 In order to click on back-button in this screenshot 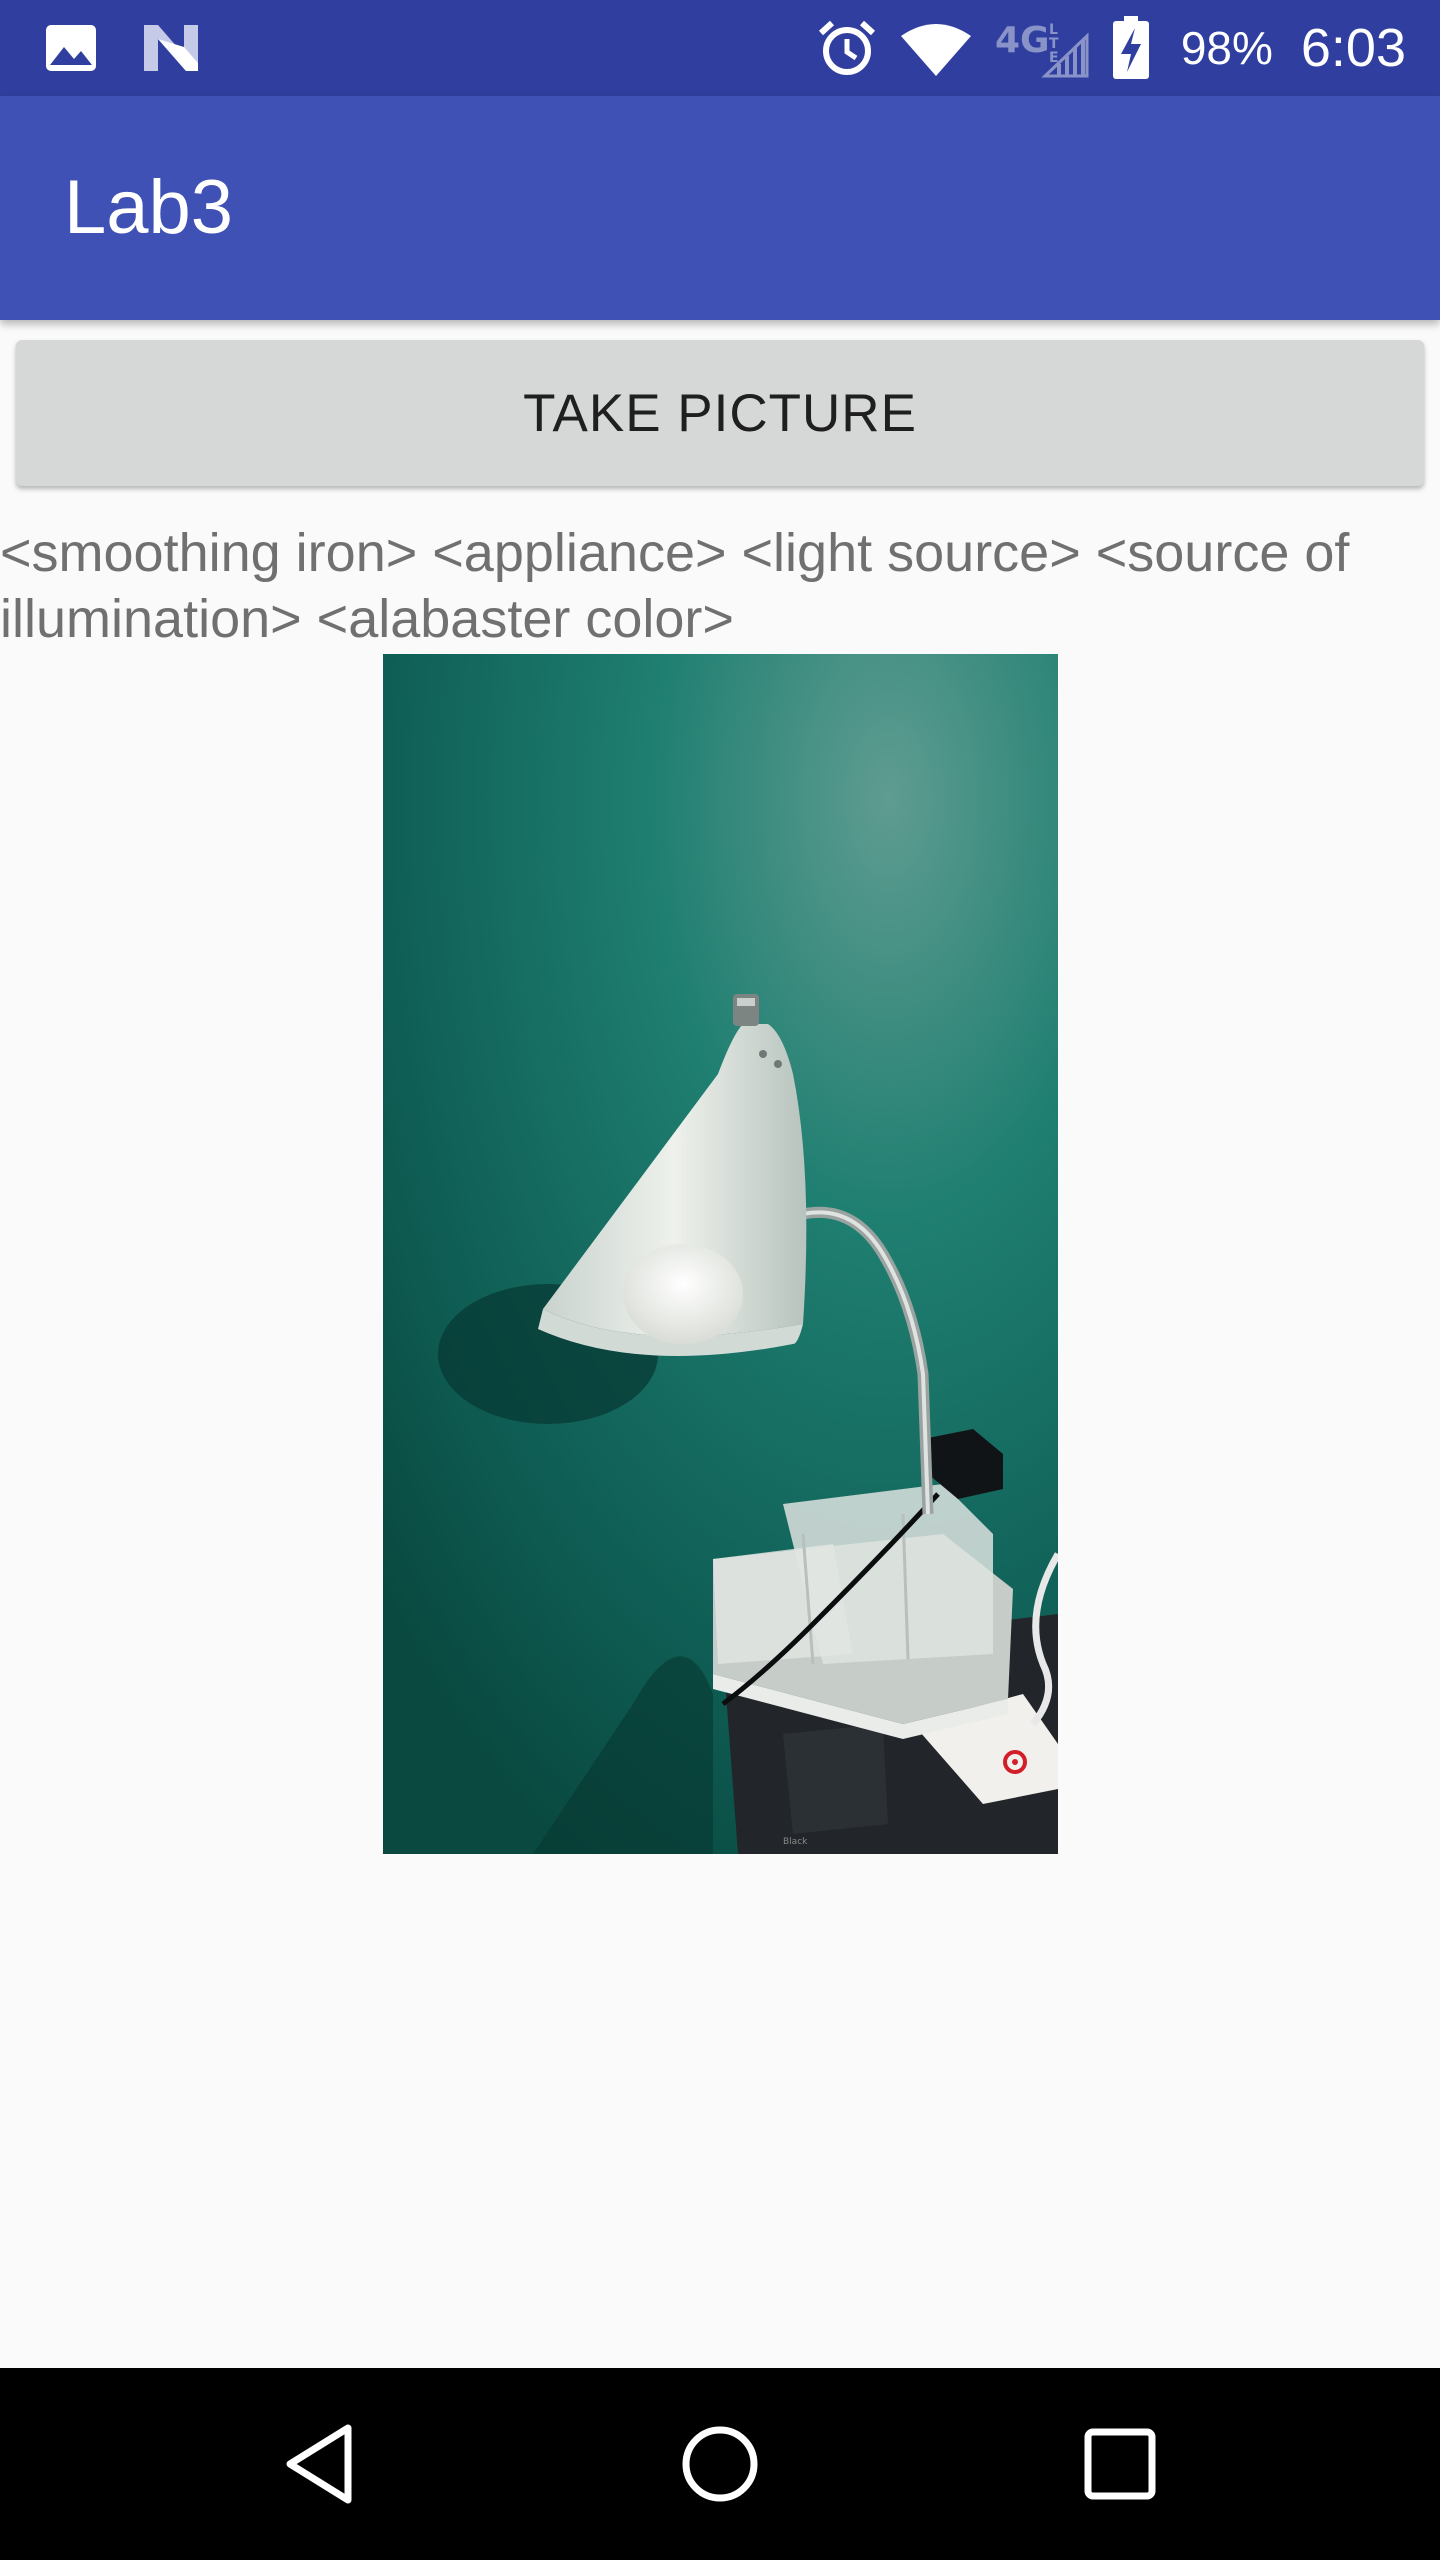, I will do `click(320, 2464)`.